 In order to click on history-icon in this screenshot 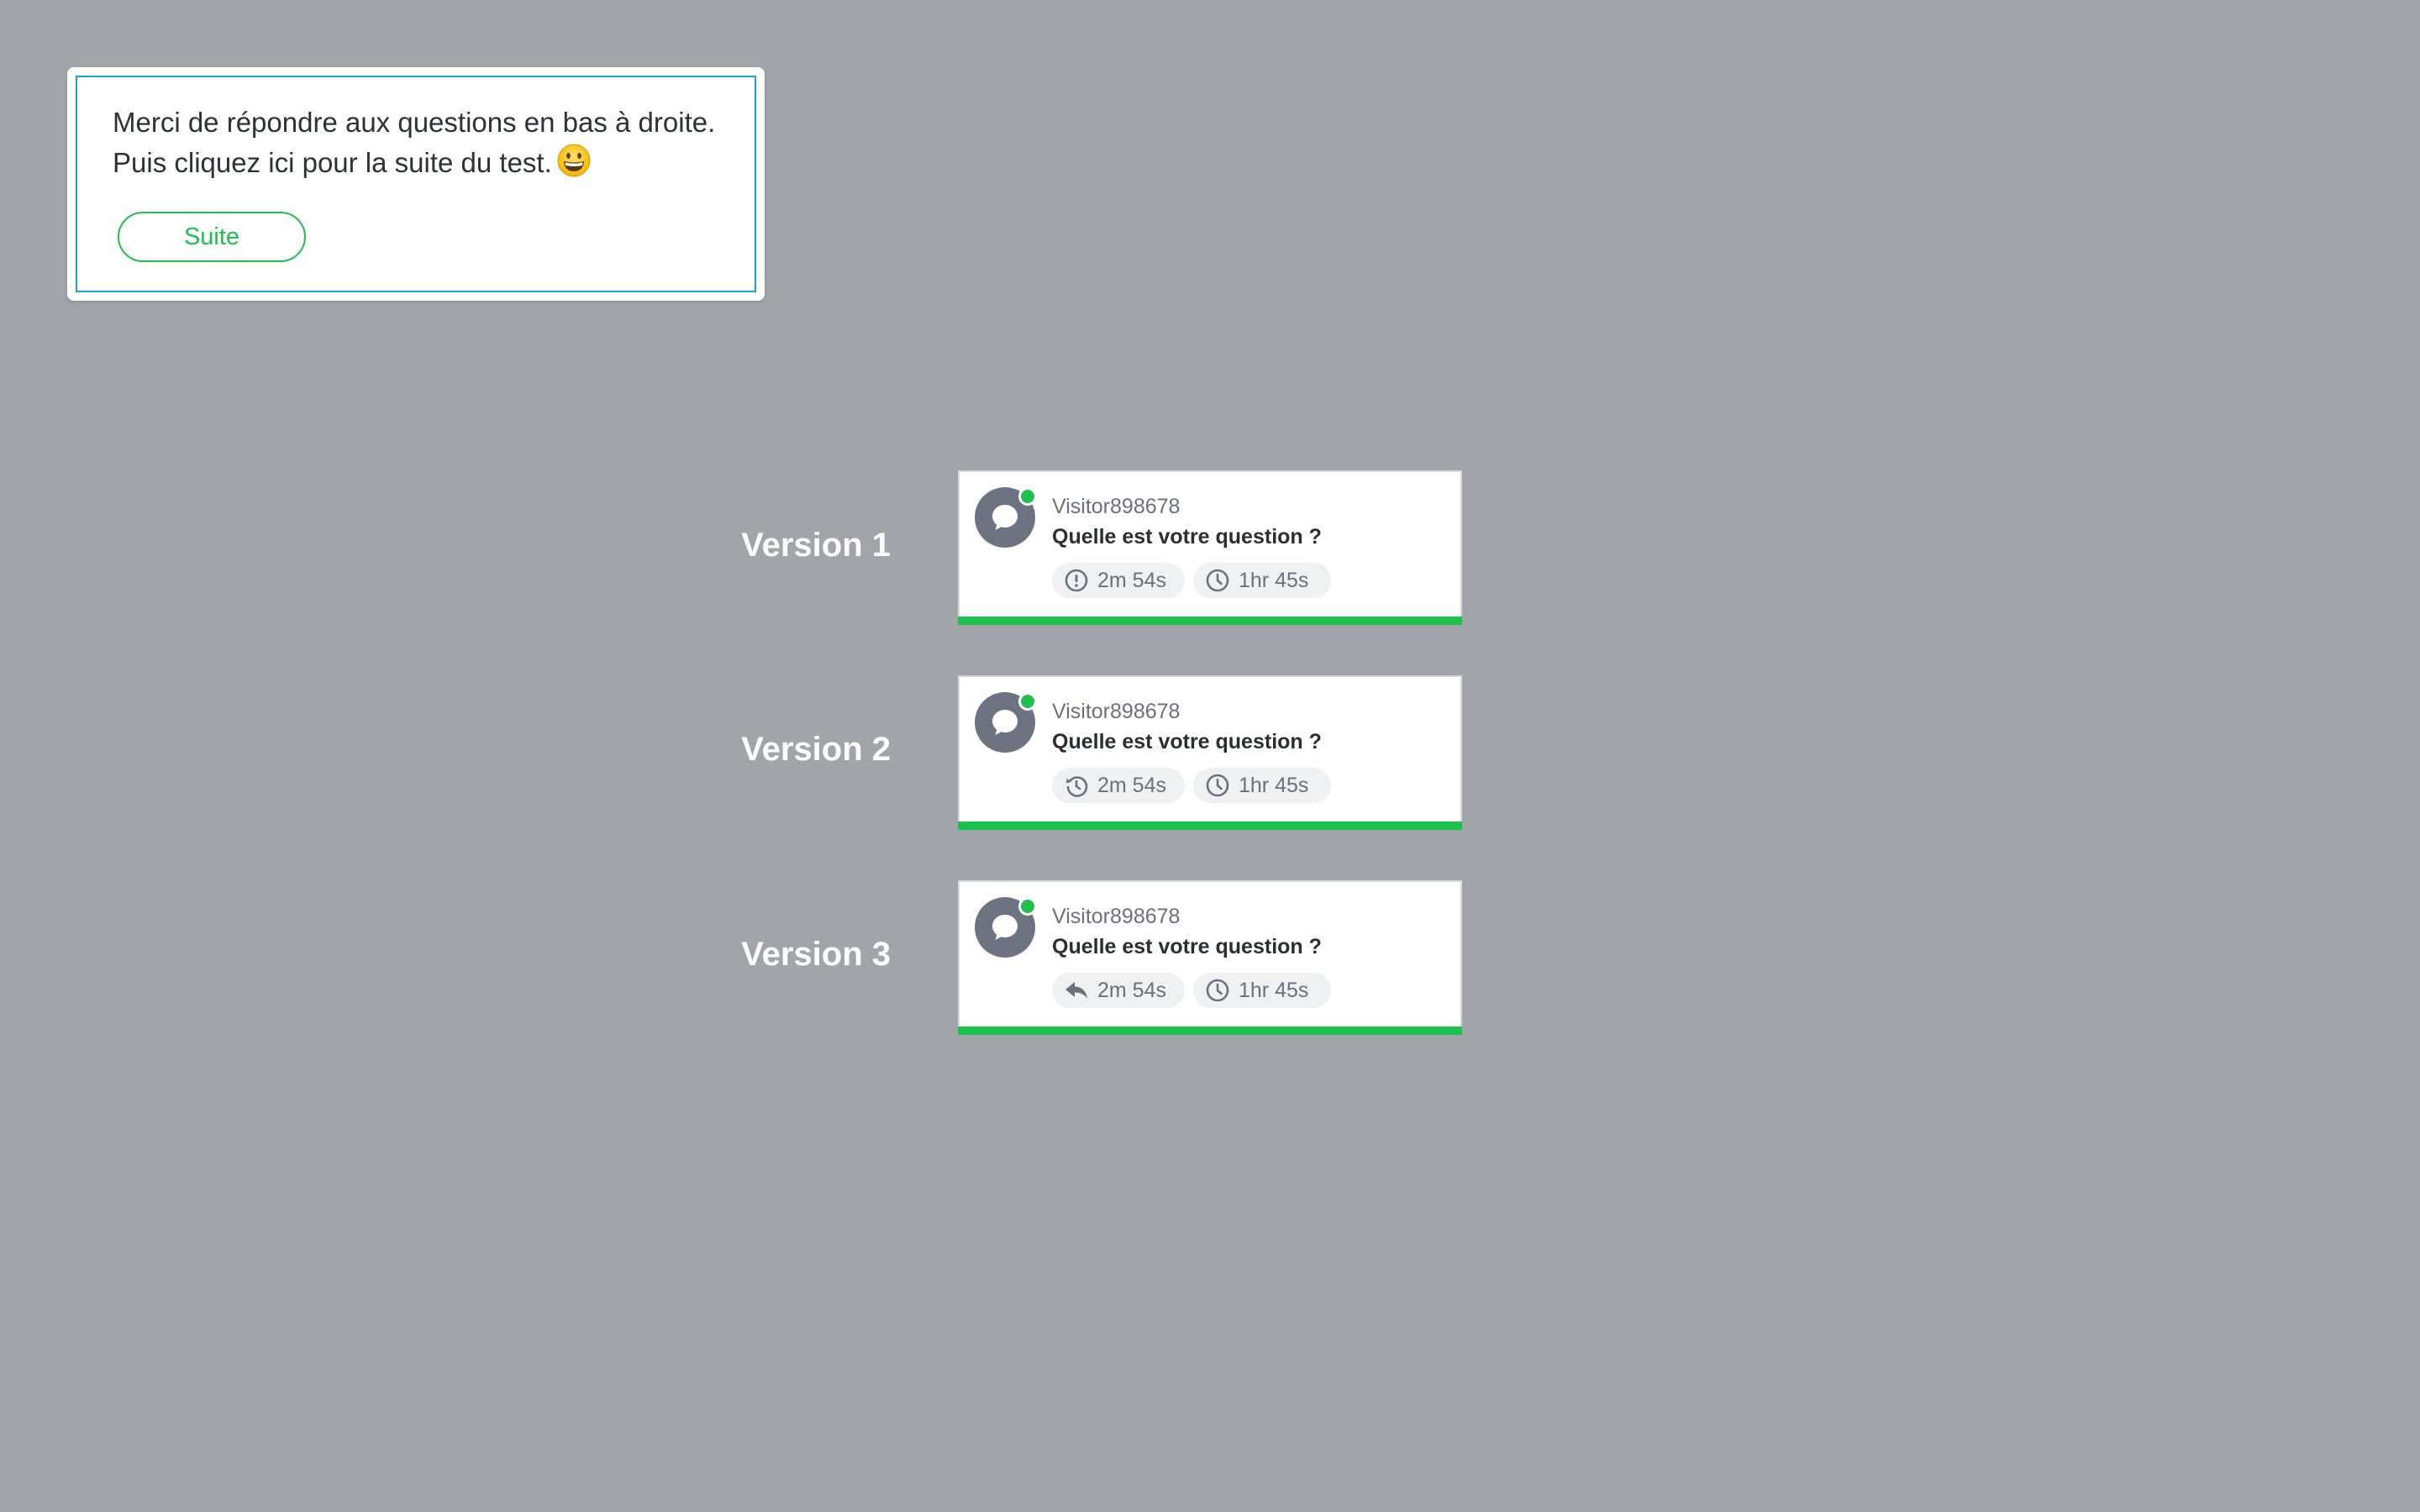, I will do `click(1077, 786)`.